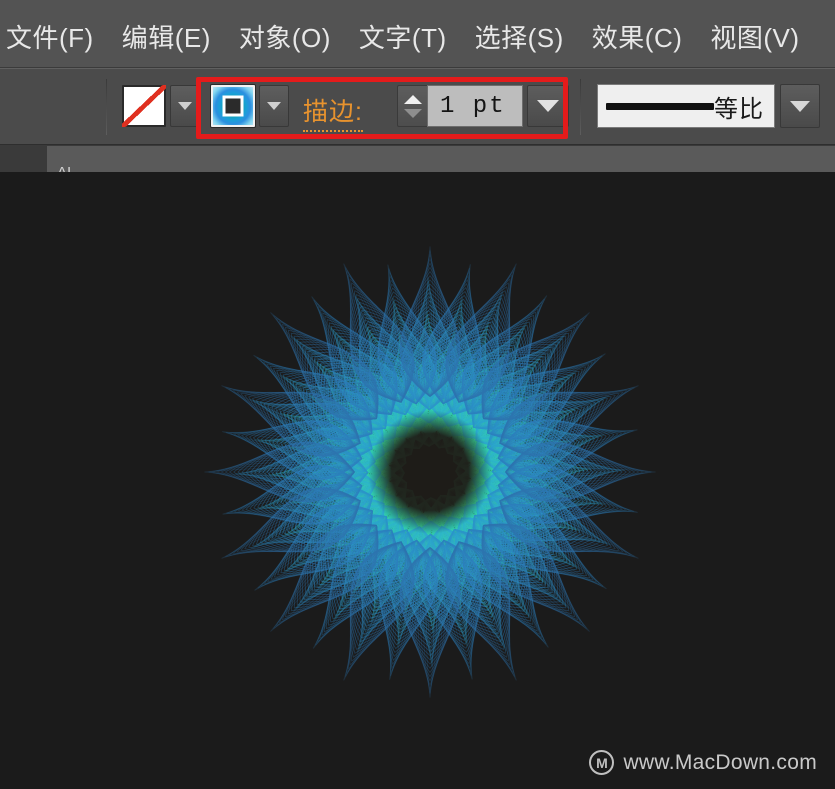 This screenshot has height=789, width=835. I want to click on fill-swatch-none-icon, so click(144, 106).